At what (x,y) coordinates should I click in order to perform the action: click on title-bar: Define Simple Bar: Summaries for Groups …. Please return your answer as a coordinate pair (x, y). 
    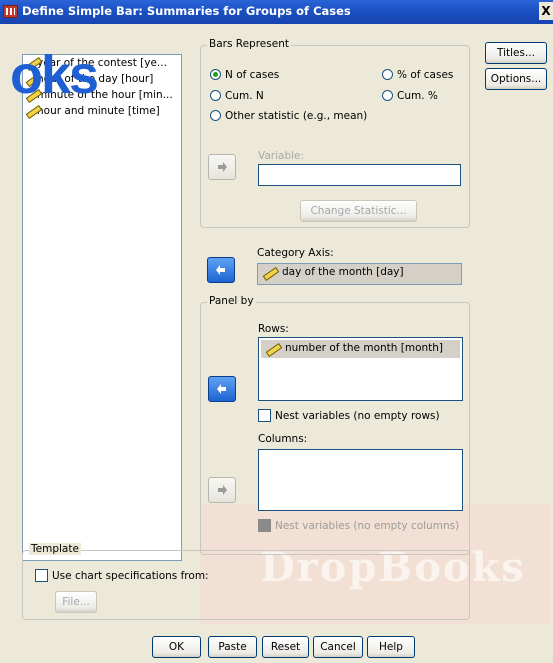
    Looking at the image, I should click on (276, 12).